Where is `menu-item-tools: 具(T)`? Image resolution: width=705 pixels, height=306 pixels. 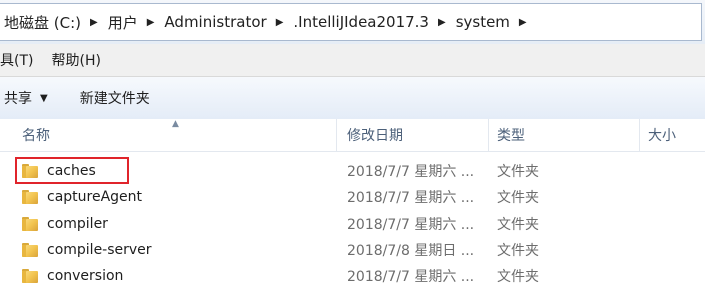 menu-item-tools: 具(T) is located at coordinates (22, 60).